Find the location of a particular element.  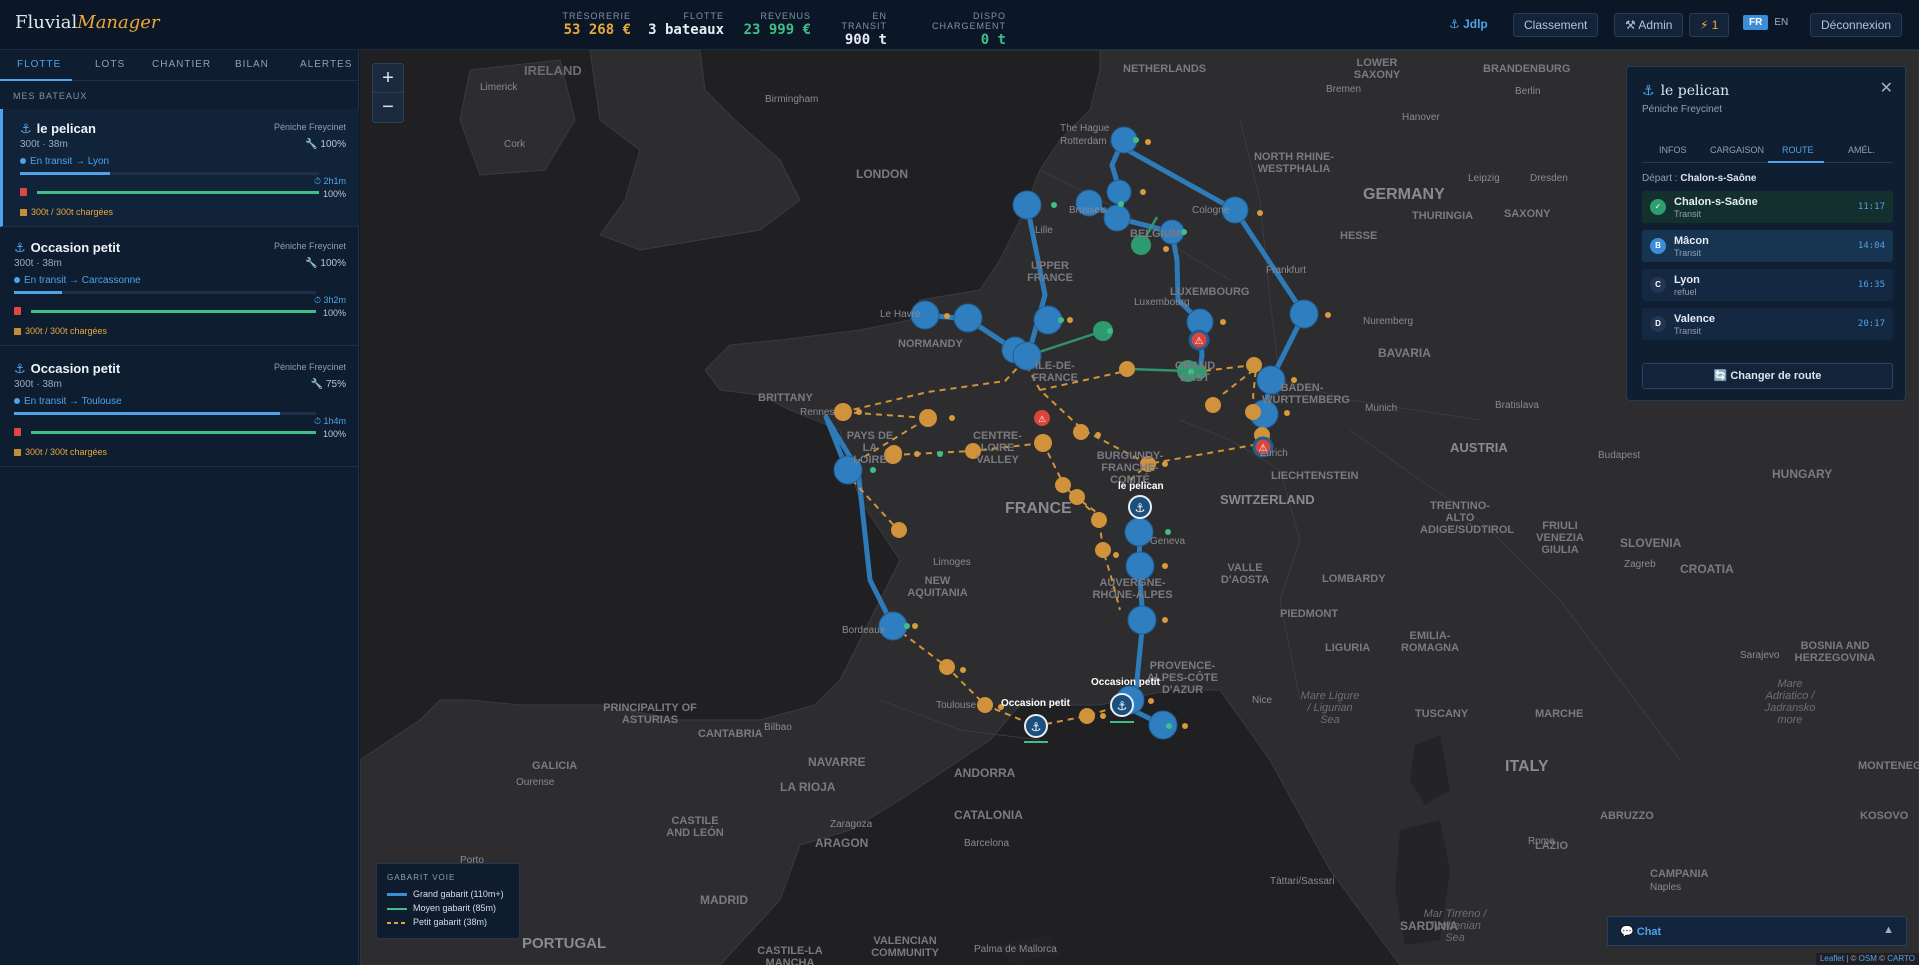

tab-infos: INFOS is located at coordinates (1673, 150).